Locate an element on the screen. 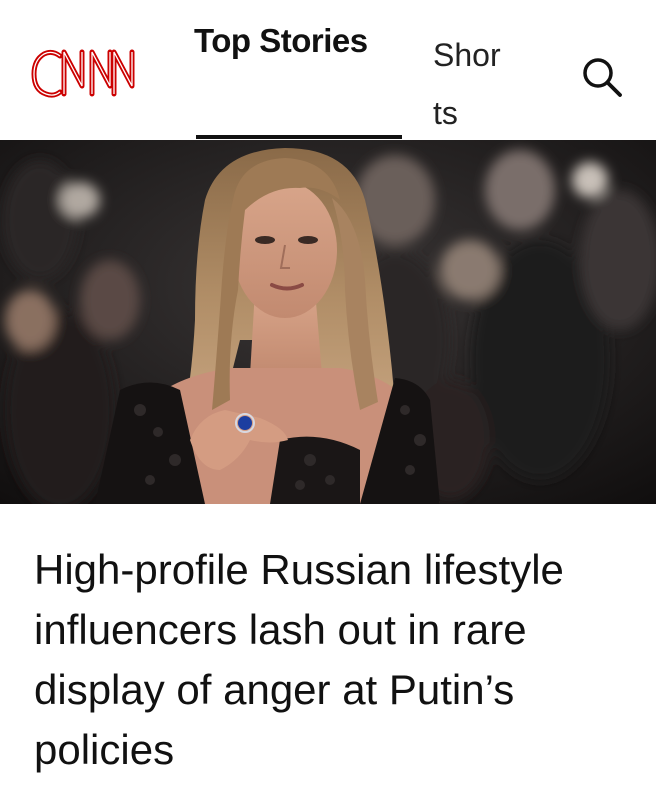  active-tab-indicator is located at coordinates (299, 137).